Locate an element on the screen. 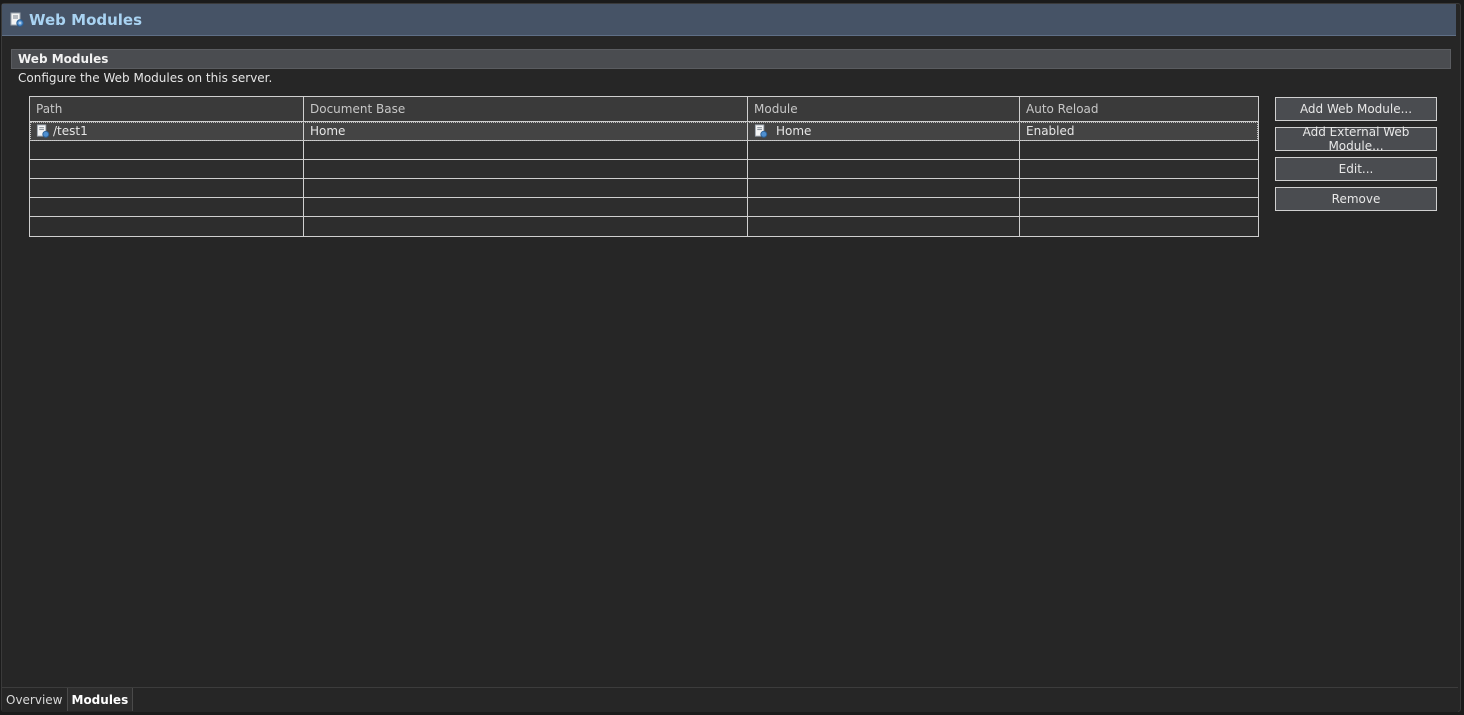 The height and width of the screenshot is (715, 1464). document-base-cell: Home is located at coordinates (526, 131).